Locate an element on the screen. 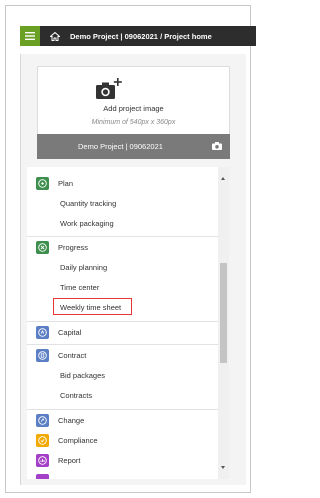  home-button is located at coordinates (55, 36).